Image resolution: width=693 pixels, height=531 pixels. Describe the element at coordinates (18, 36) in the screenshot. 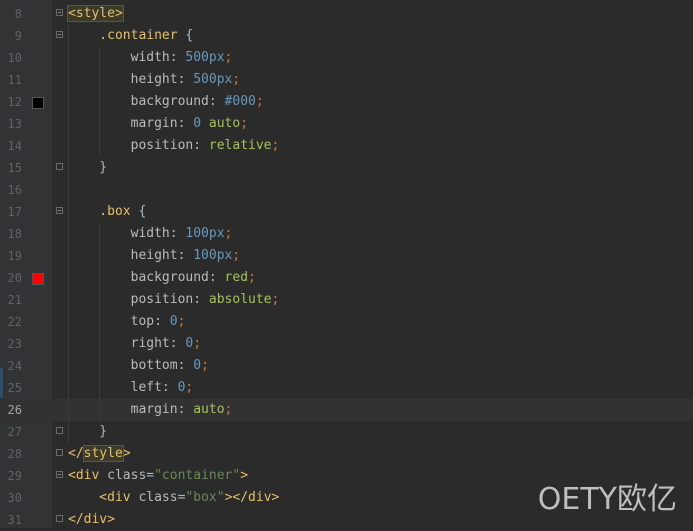

I see `line-number: 9` at that location.